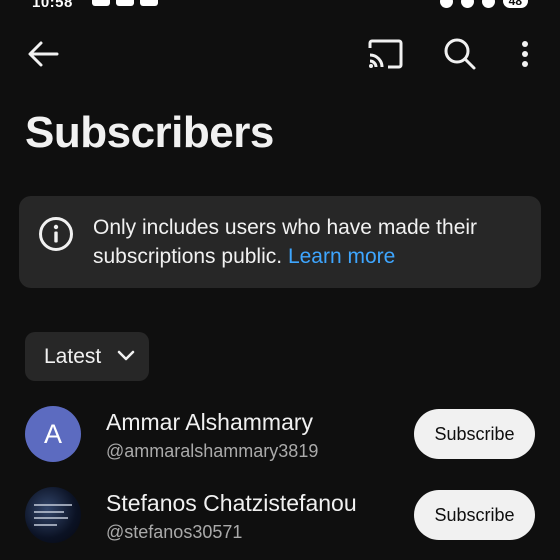  What do you see at coordinates (341, 256) in the screenshot?
I see `learn-more-link: Learn more` at bounding box center [341, 256].